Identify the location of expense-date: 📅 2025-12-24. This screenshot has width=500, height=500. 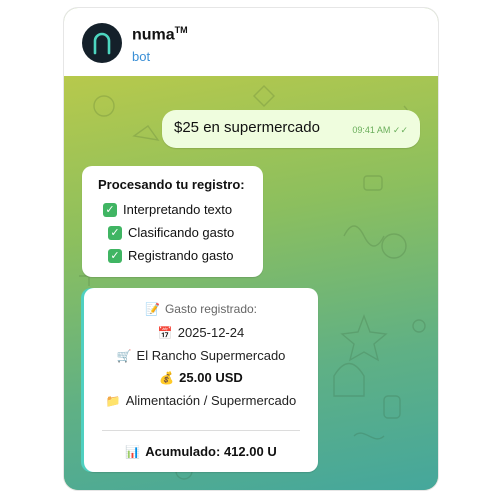
(201, 332).